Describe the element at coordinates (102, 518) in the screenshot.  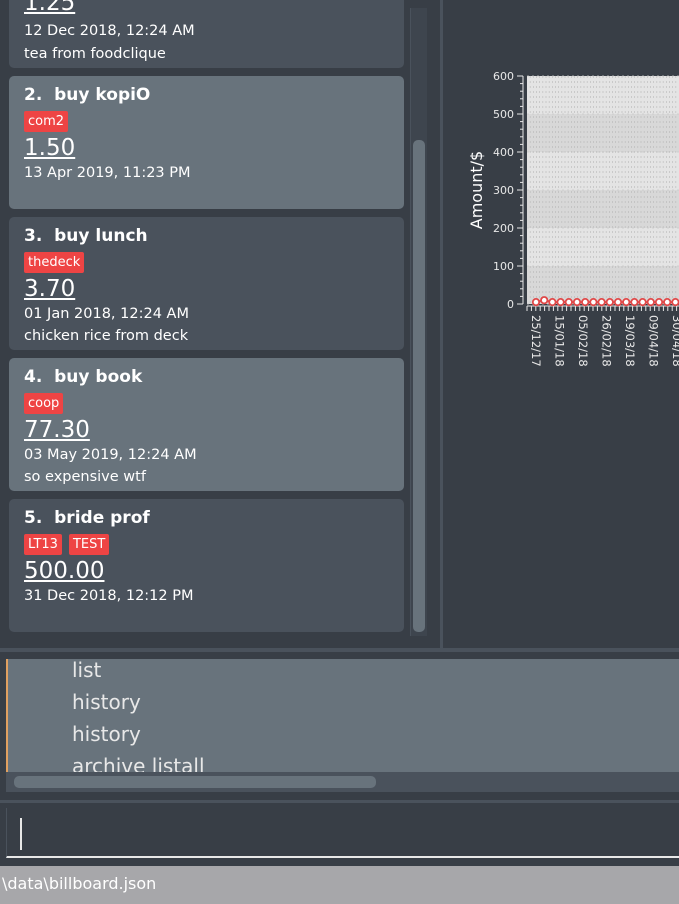
I see `expense-name: bride prof` at that location.